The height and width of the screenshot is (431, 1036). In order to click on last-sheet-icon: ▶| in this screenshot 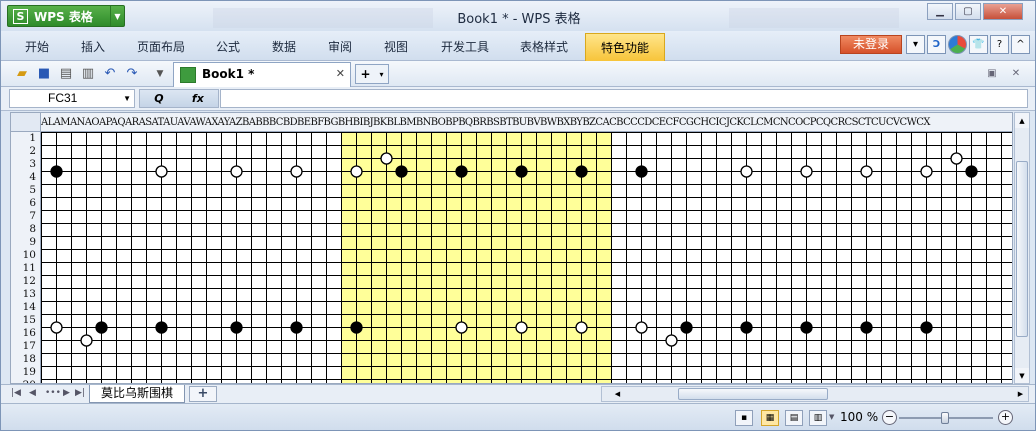, I will do `click(80, 393)`.